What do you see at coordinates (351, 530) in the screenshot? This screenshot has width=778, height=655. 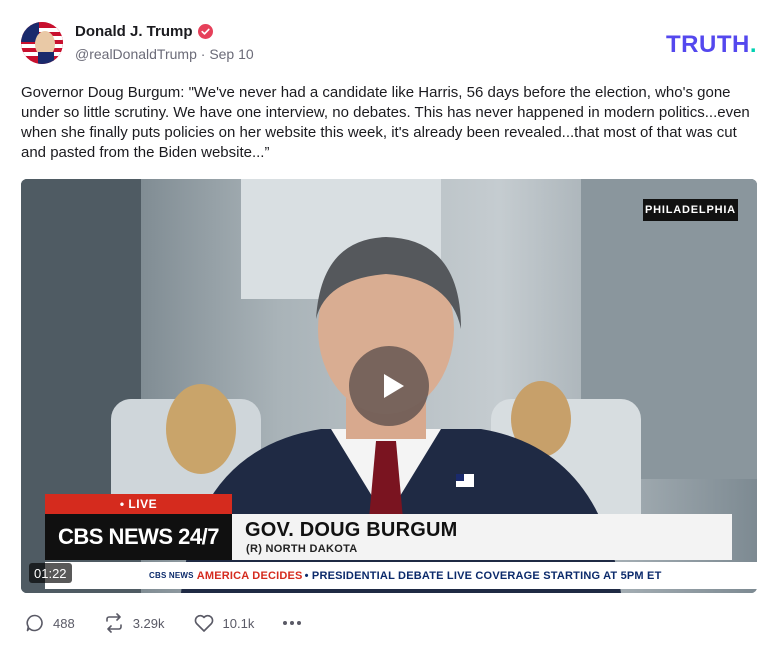 I see `lower-third-name: GOV. DOUG BURGUM` at bounding box center [351, 530].